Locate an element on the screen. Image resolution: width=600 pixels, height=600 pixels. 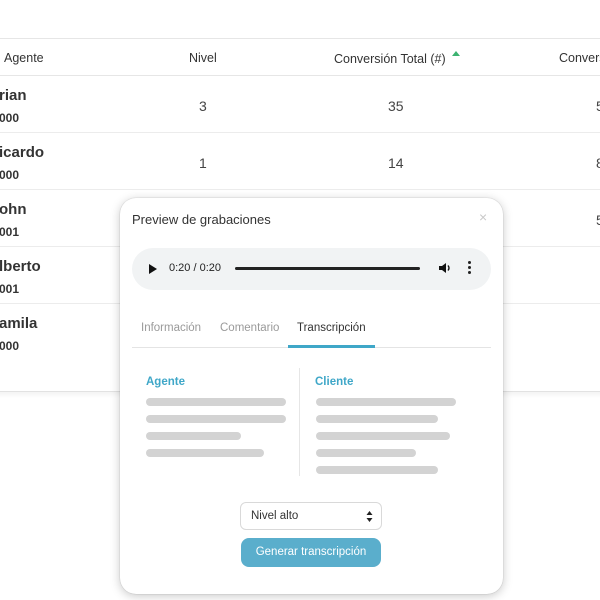
modal-title: Preview de grabaciones is located at coordinates (201, 219).